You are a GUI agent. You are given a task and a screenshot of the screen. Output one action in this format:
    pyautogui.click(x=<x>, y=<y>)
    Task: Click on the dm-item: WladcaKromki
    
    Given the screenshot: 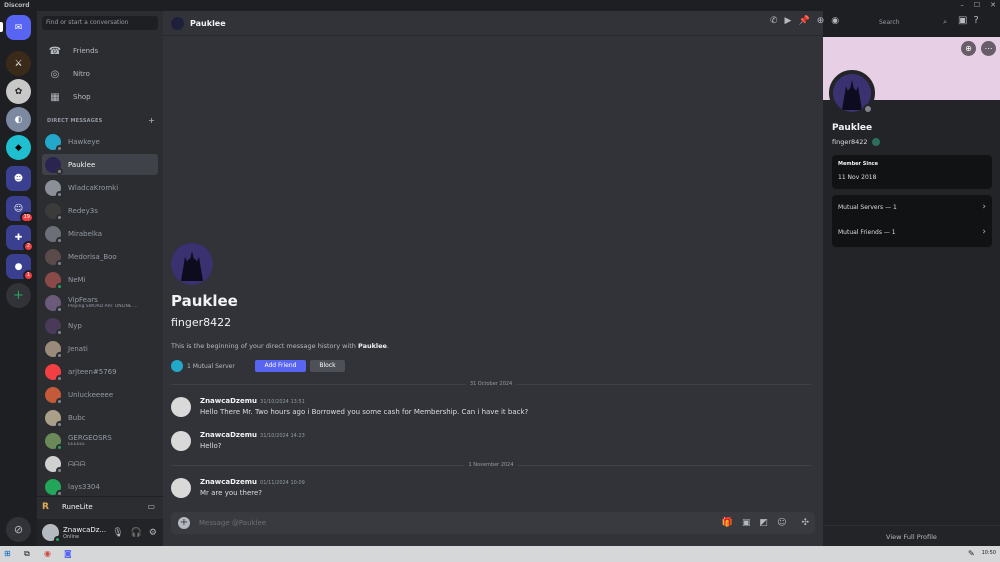 What is the action you would take?
    pyautogui.click(x=100, y=187)
    